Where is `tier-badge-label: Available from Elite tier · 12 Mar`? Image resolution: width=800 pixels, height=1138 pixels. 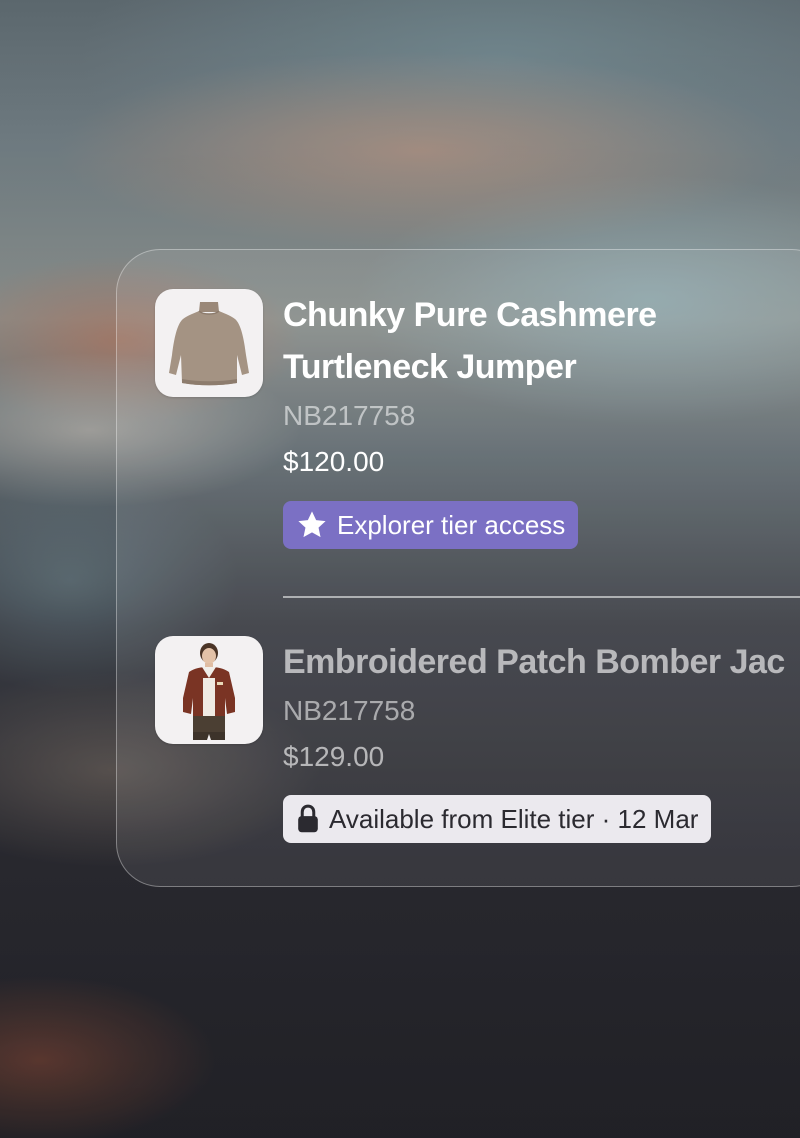 tier-badge-label: Available from Elite tier · 12 Mar is located at coordinates (514, 818).